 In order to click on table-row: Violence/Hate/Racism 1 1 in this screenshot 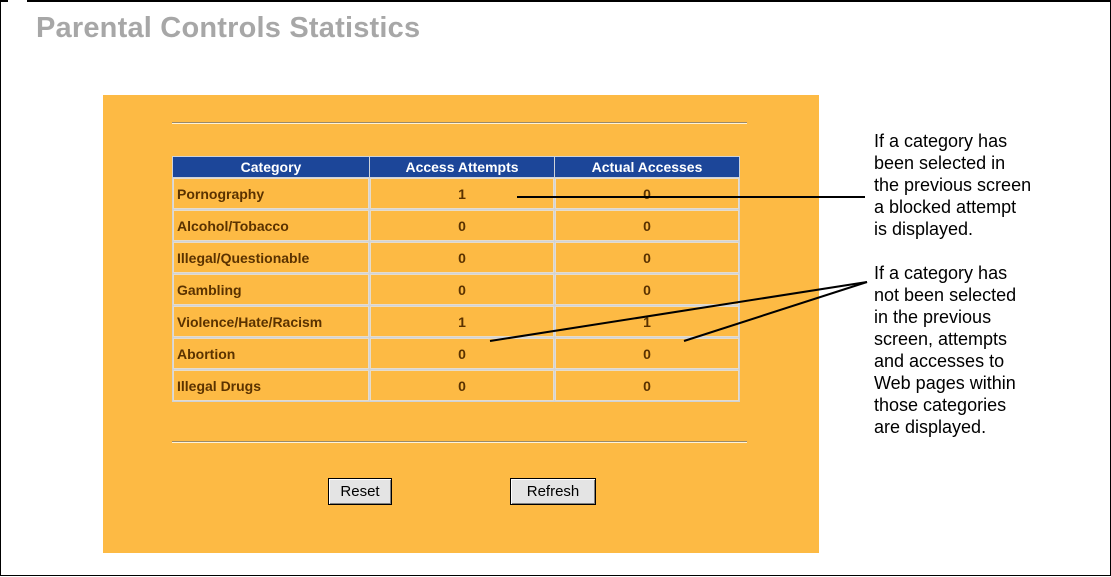, I will do `click(456, 321)`.